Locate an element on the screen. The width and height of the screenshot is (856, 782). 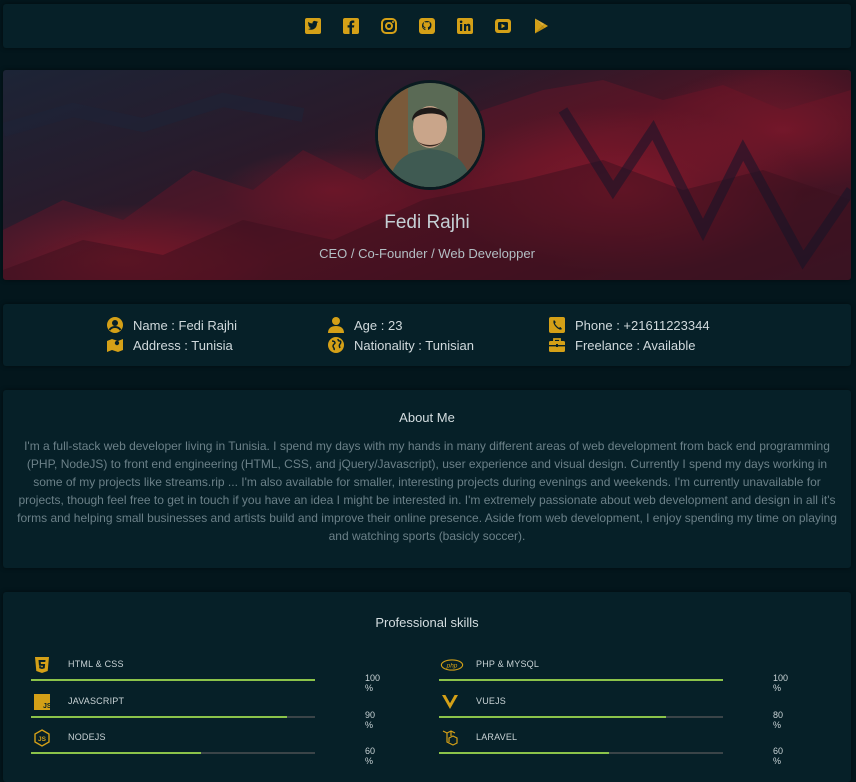
info-freelance-label: Freelance : Available is located at coordinates (635, 345).